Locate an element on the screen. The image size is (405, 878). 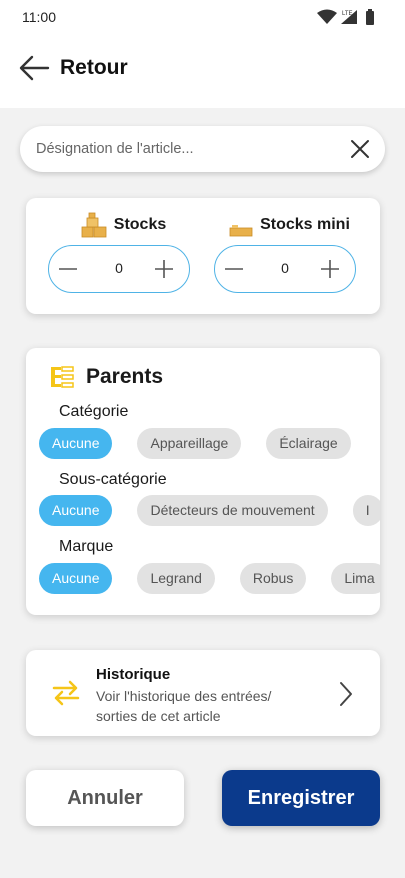
status-bar: 11:00 LTE is located at coordinates (202, 17).